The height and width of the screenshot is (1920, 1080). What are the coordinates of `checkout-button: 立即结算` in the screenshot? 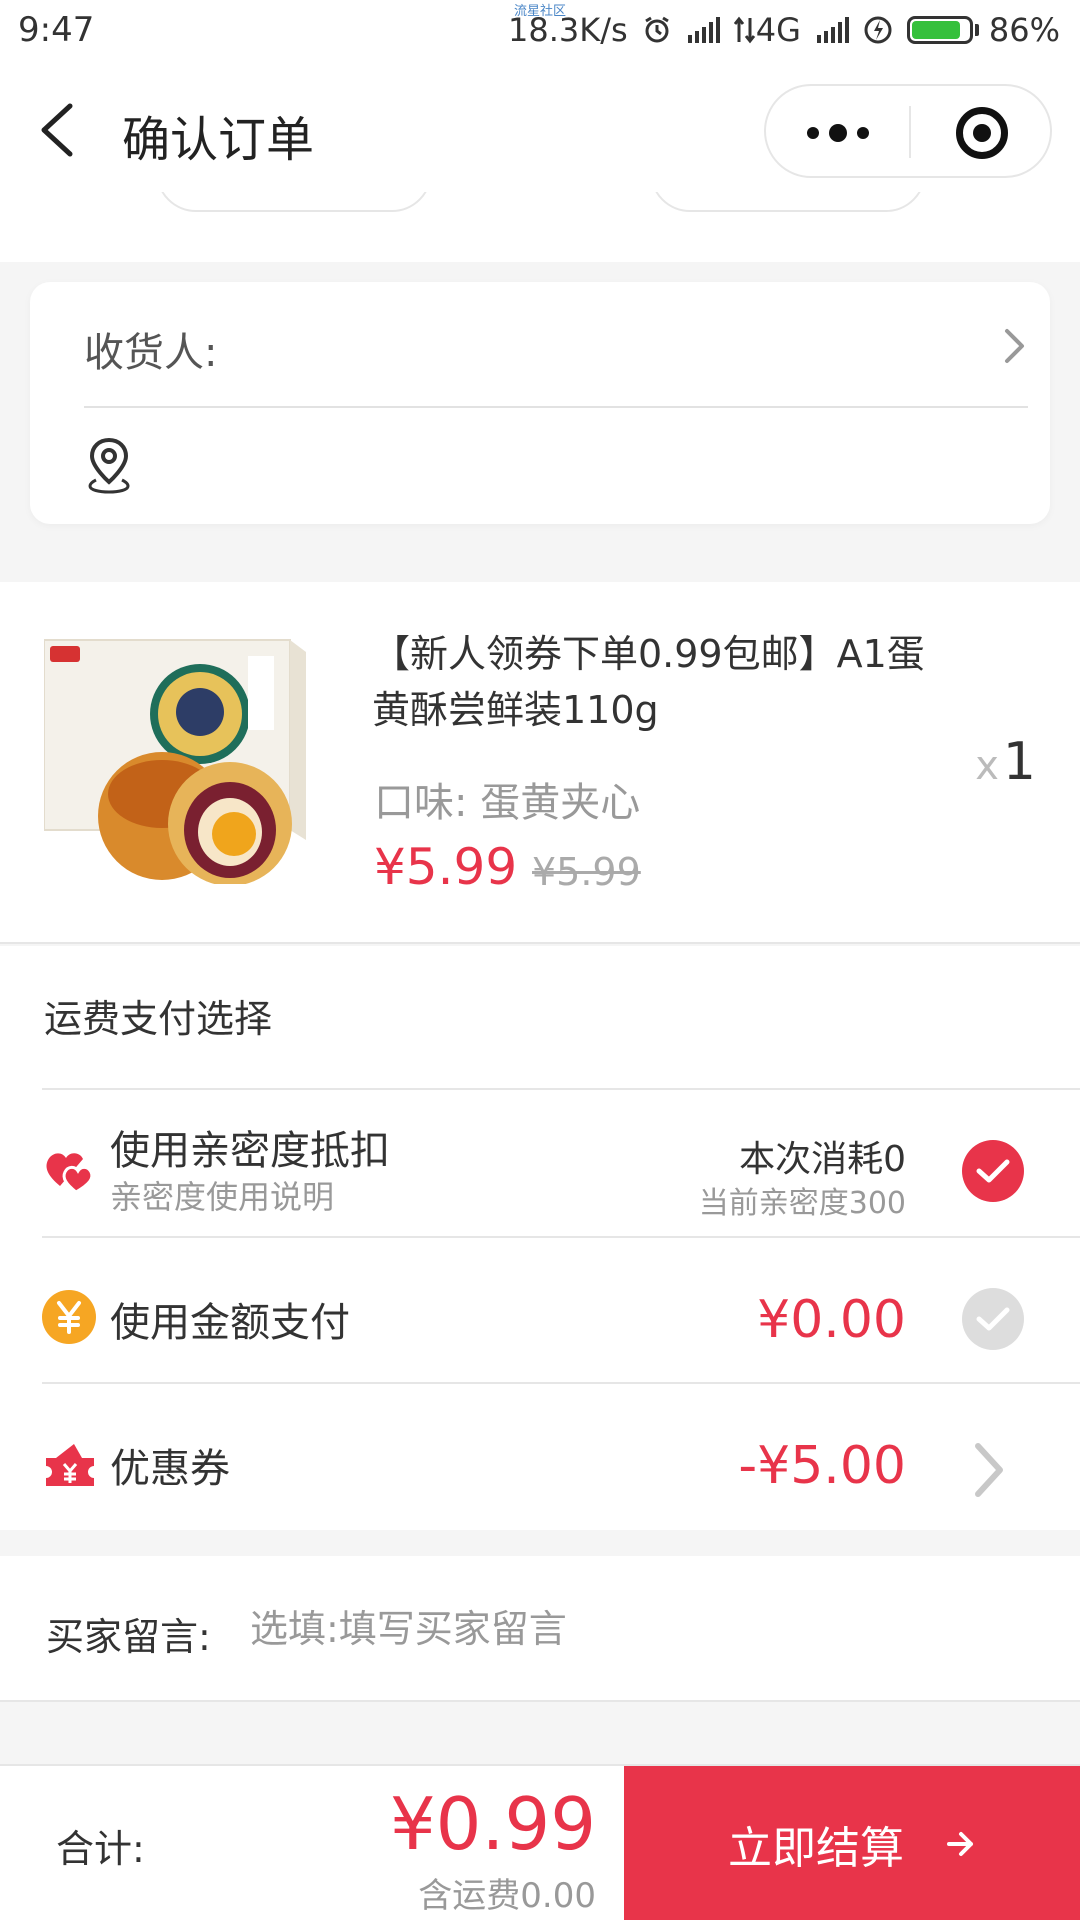 It's located at (852, 1843).